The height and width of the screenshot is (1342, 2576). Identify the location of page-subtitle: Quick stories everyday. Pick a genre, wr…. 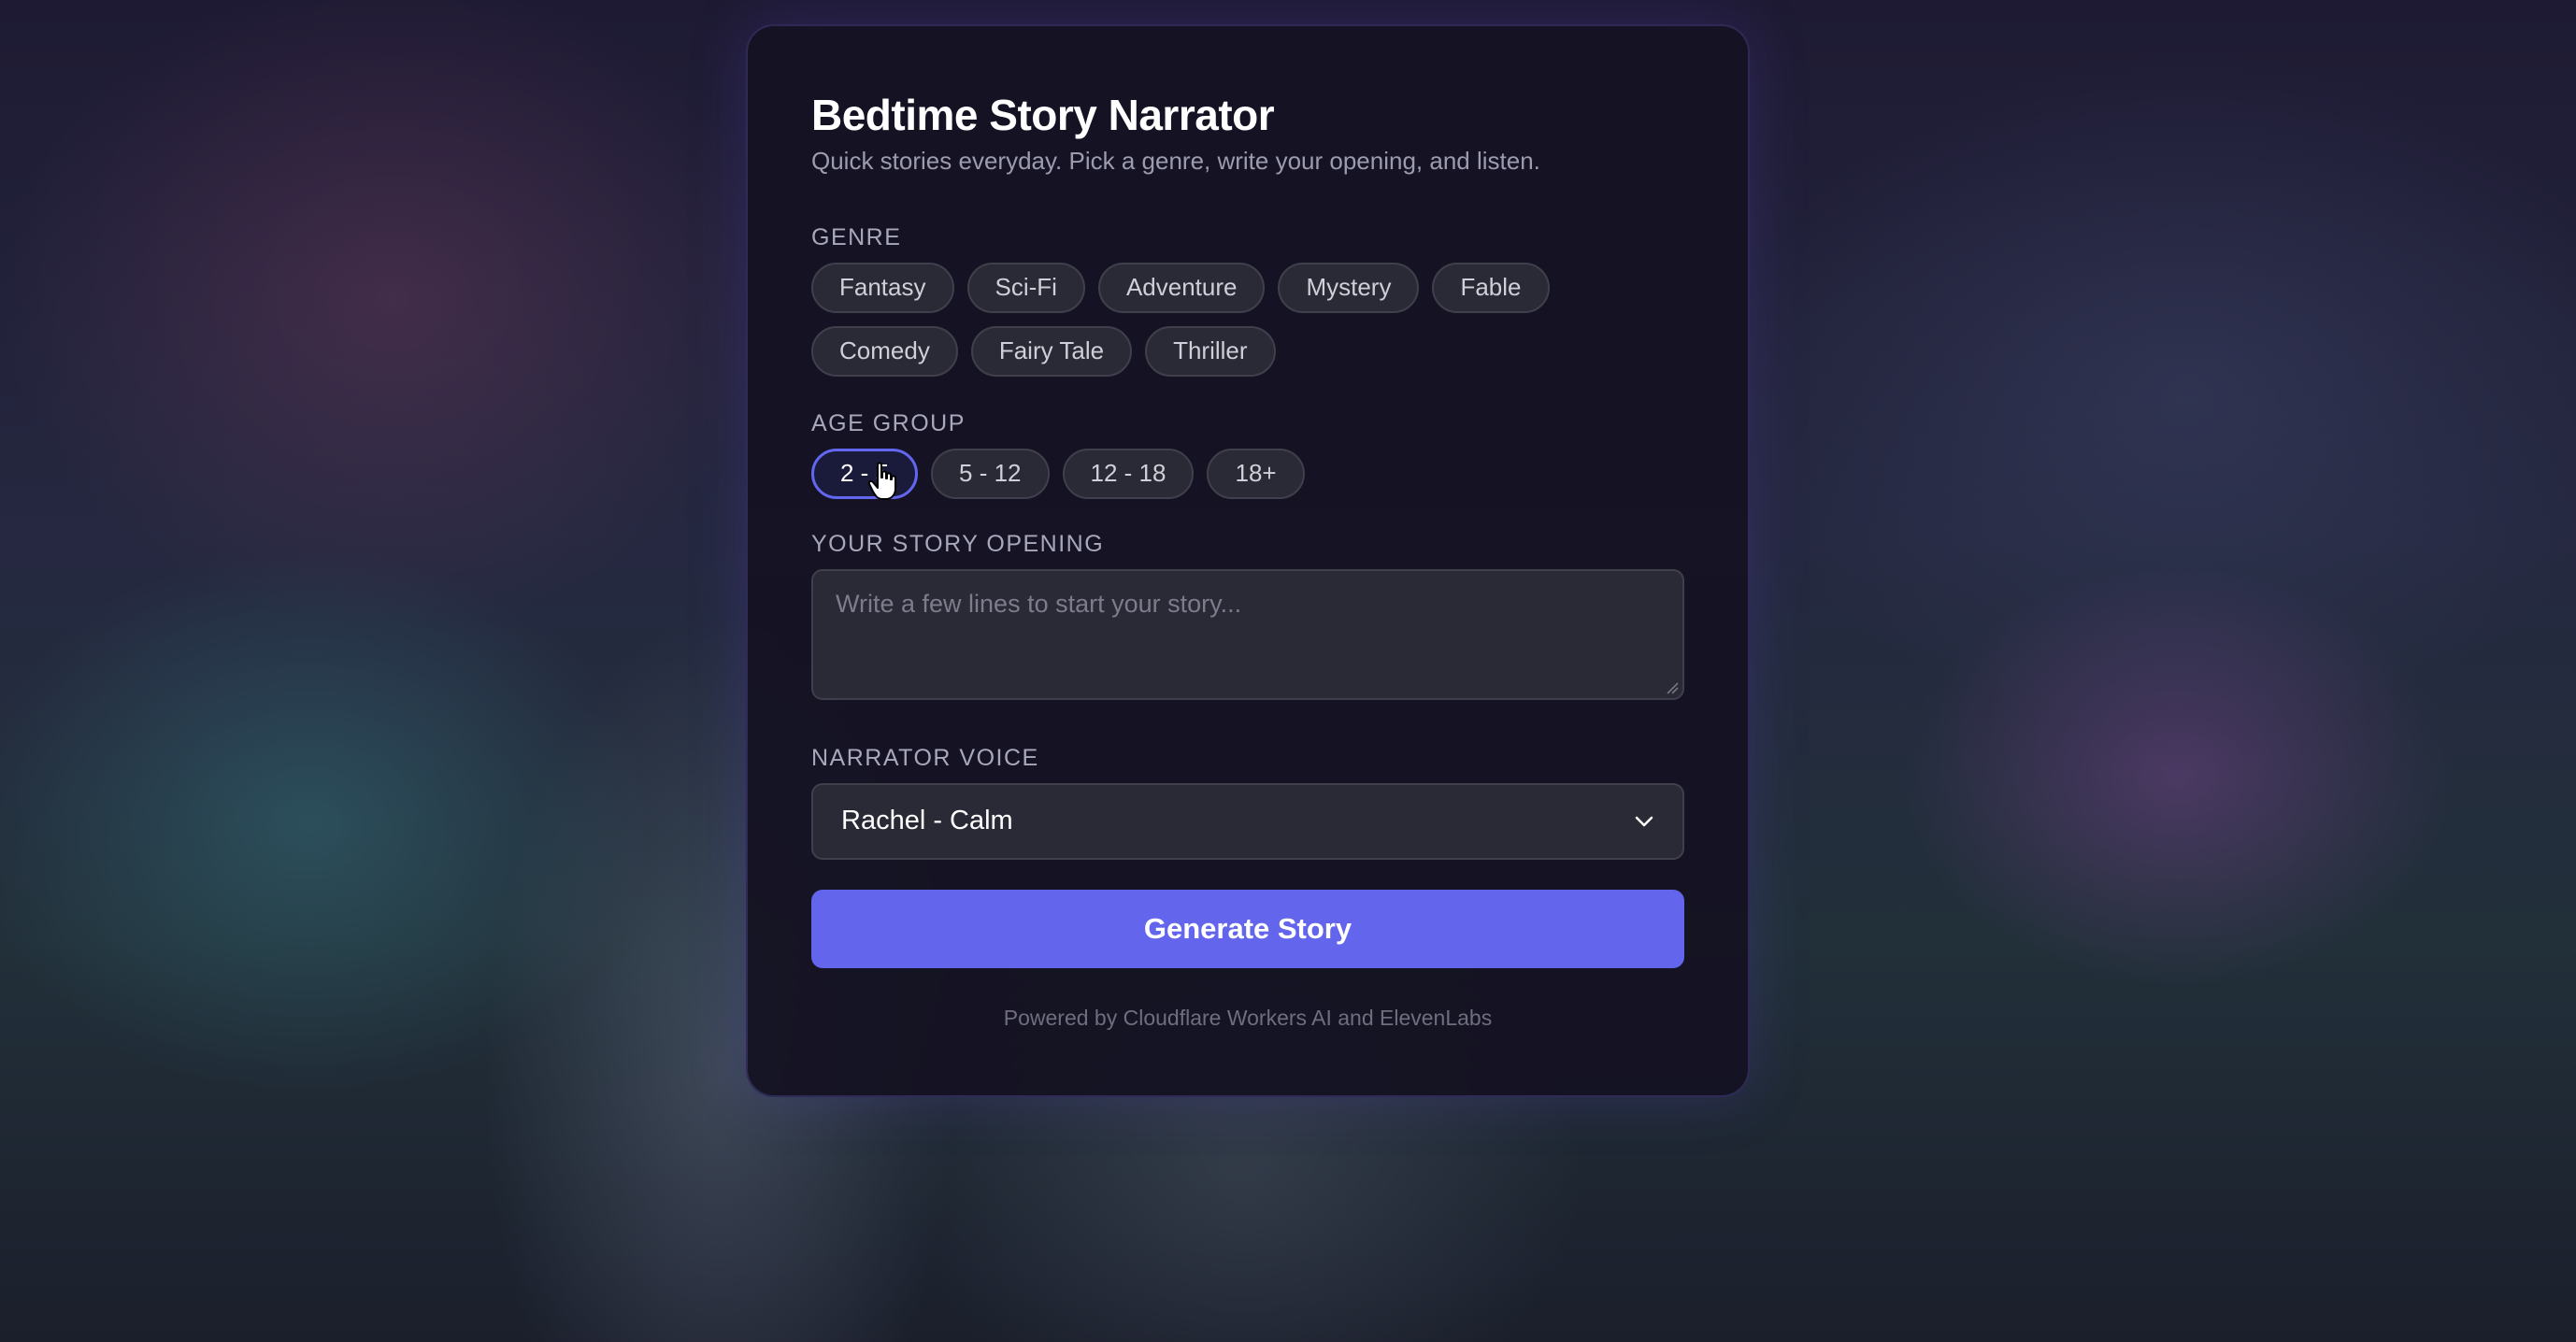
(1175, 161).